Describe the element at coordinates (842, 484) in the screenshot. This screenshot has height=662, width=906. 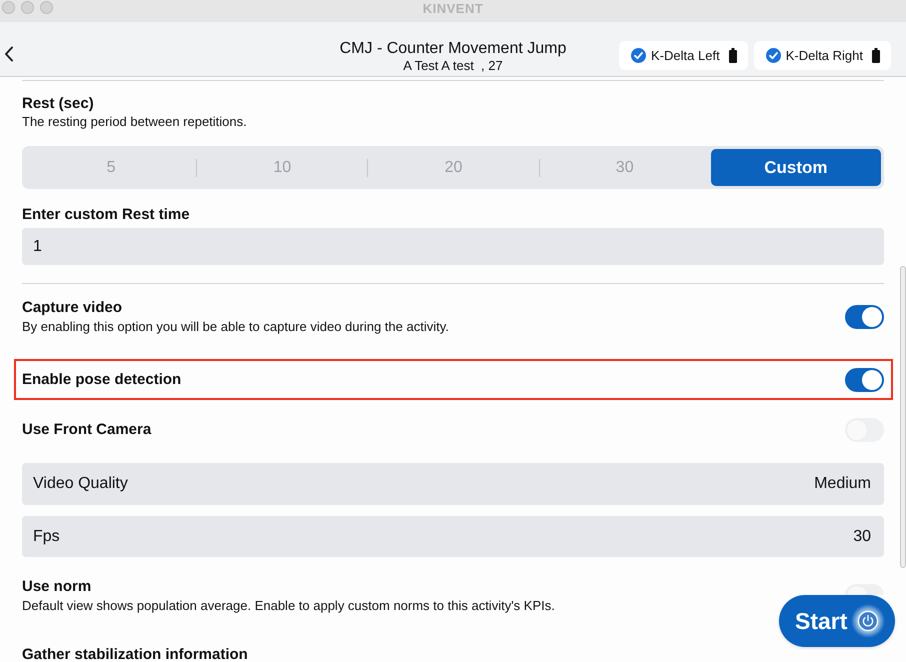
I see `setting-value: Medium` at that location.